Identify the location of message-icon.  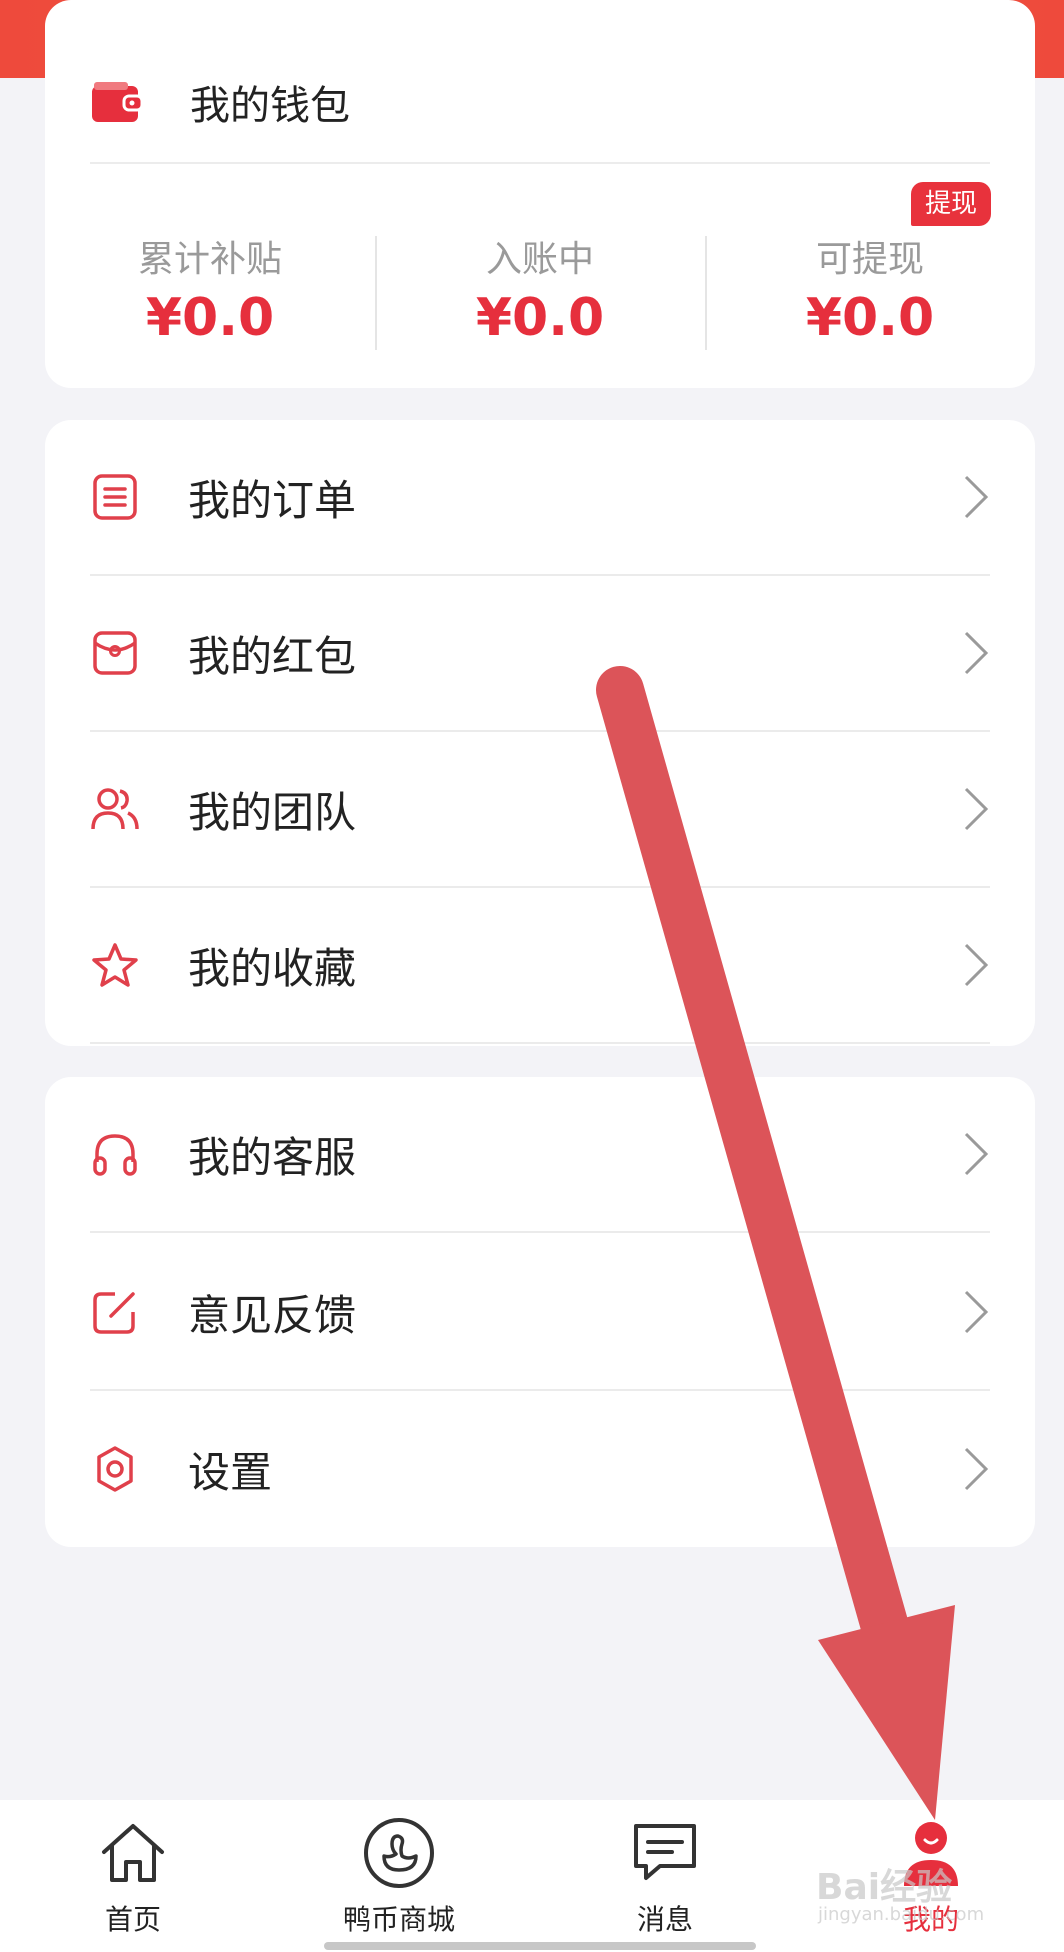
(665, 1852).